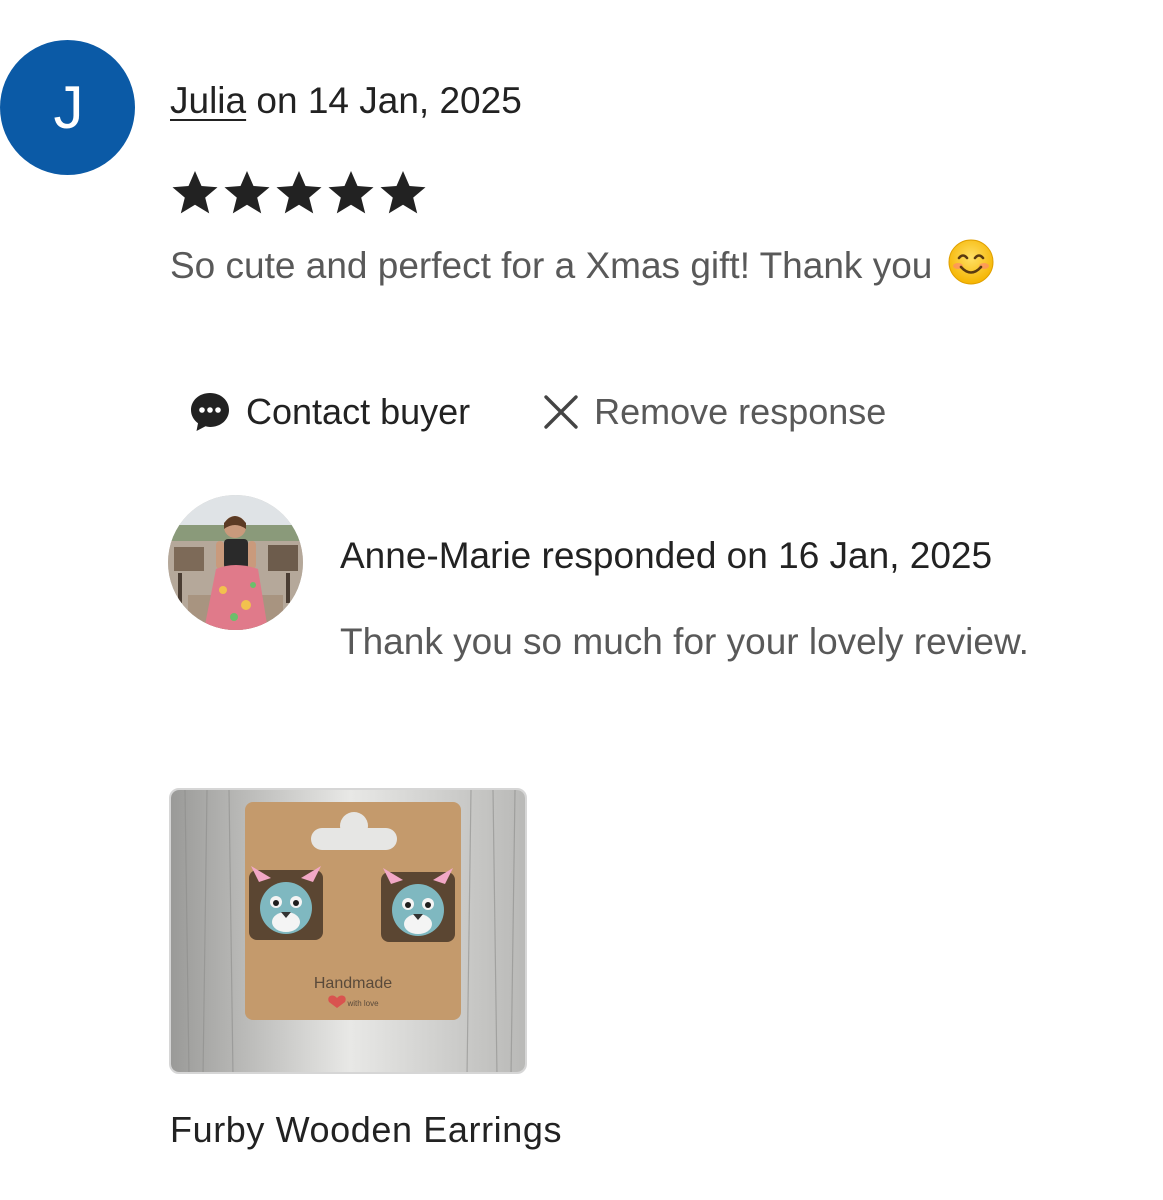 This screenshot has height=1200, width=1163. I want to click on star-rating, so click(299, 193).